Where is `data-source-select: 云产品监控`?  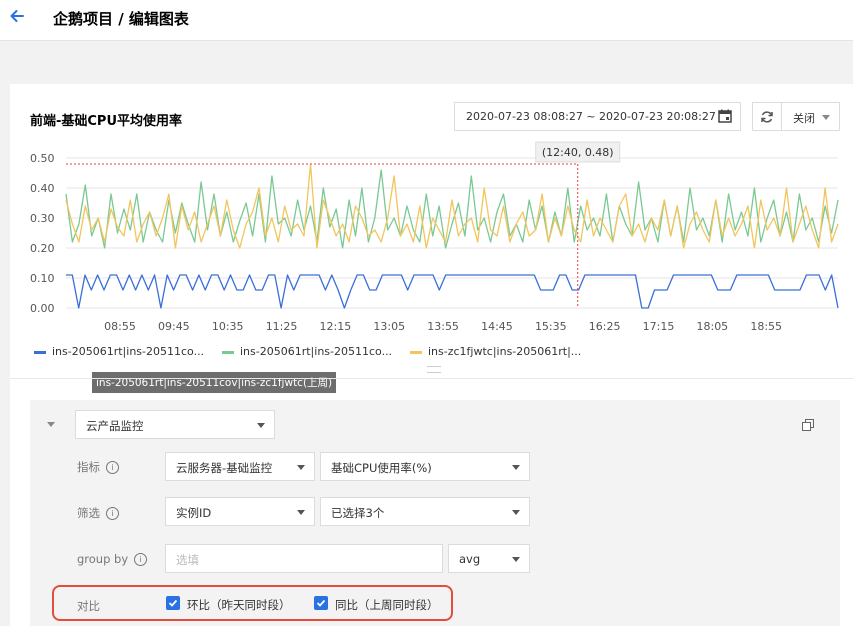 data-source-select: 云产品监控 is located at coordinates (175, 424).